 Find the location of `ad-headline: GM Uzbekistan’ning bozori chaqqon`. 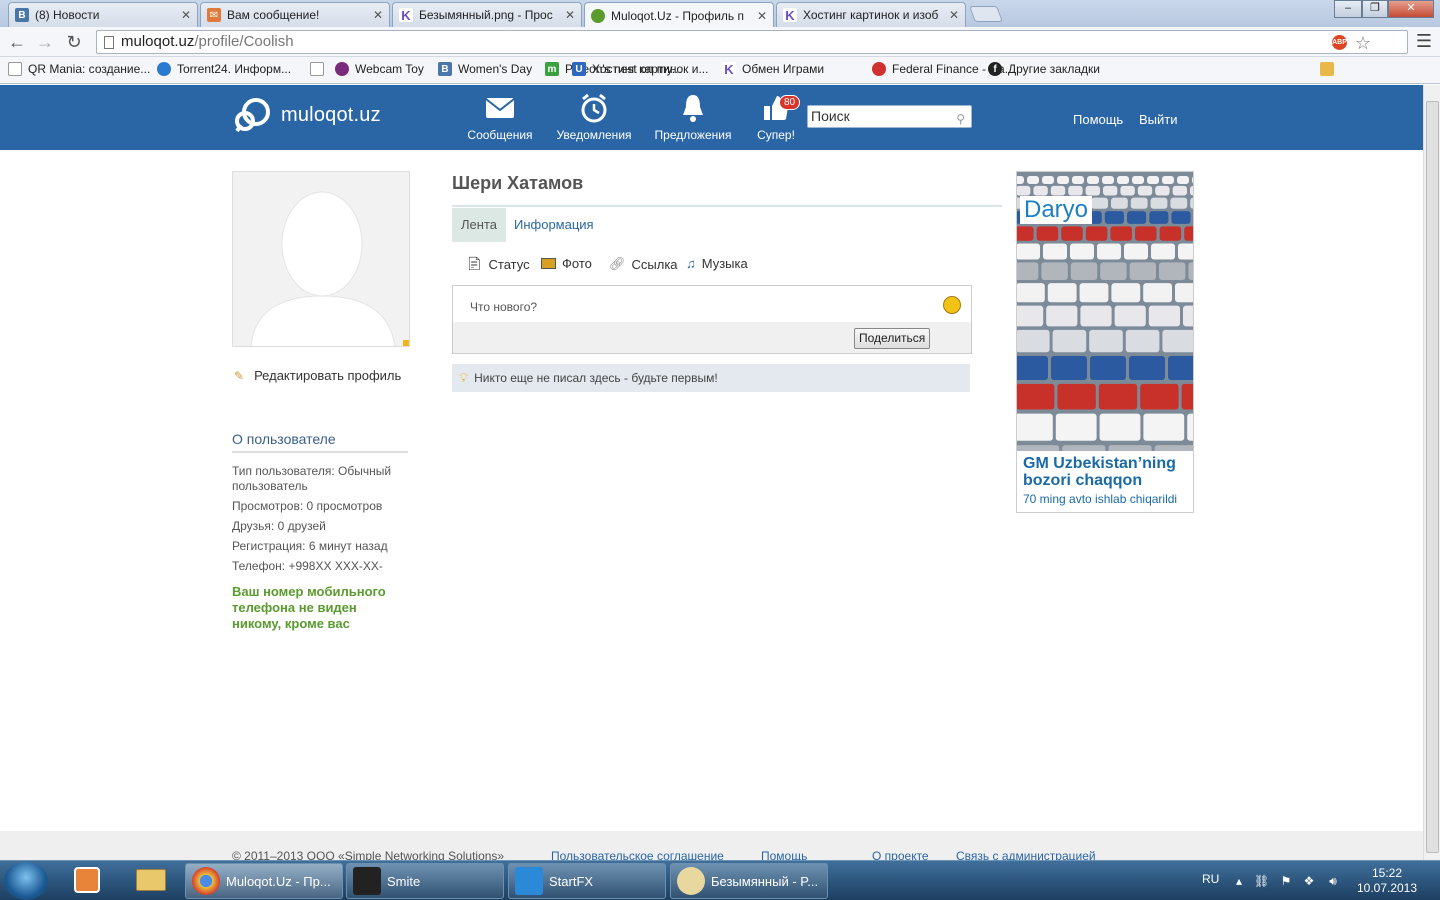

ad-headline: GM Uzbekistan’ning bozori chaqqon is located at coordinates (1099, 472).